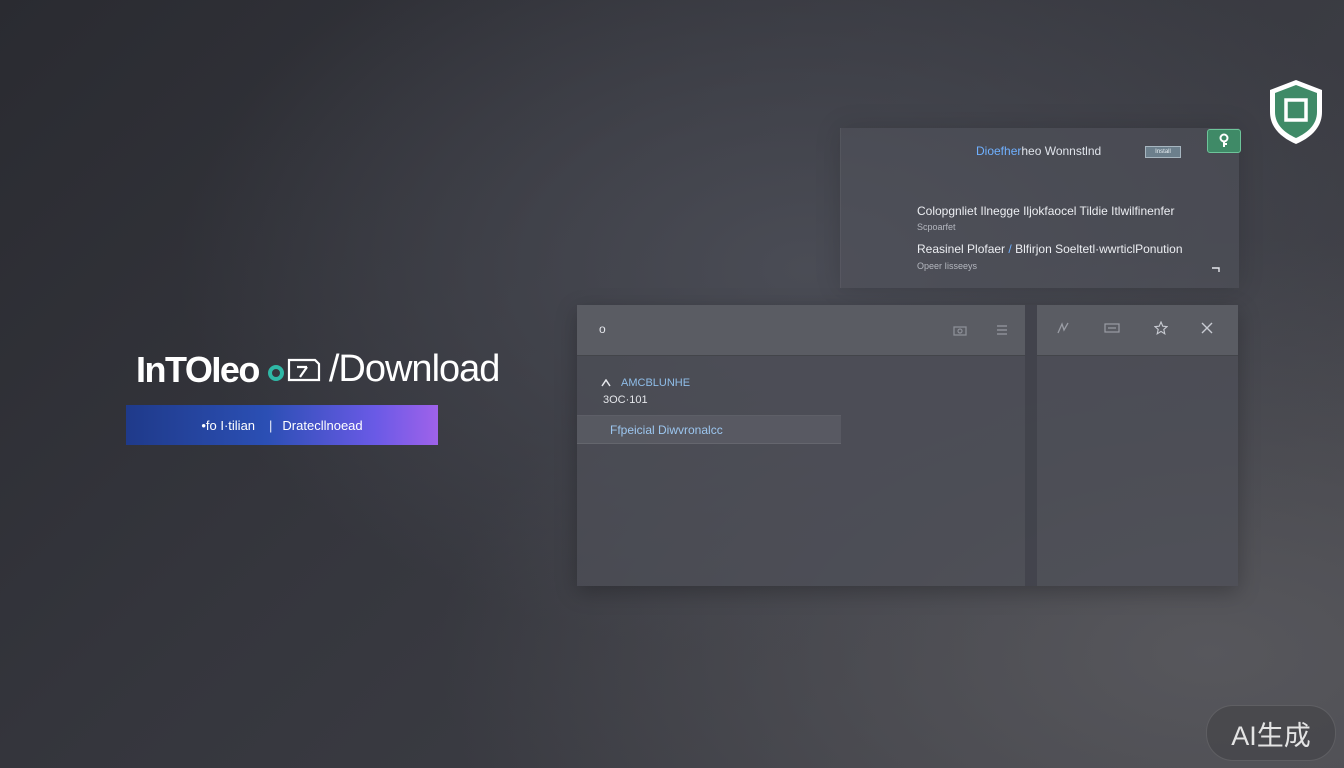 This screenshot has width=1344, height=768. What do you see at coordinates (198, 369) in the screenshot?
I see `brand-name: InTOIeo` at bounding box center [198, 369].